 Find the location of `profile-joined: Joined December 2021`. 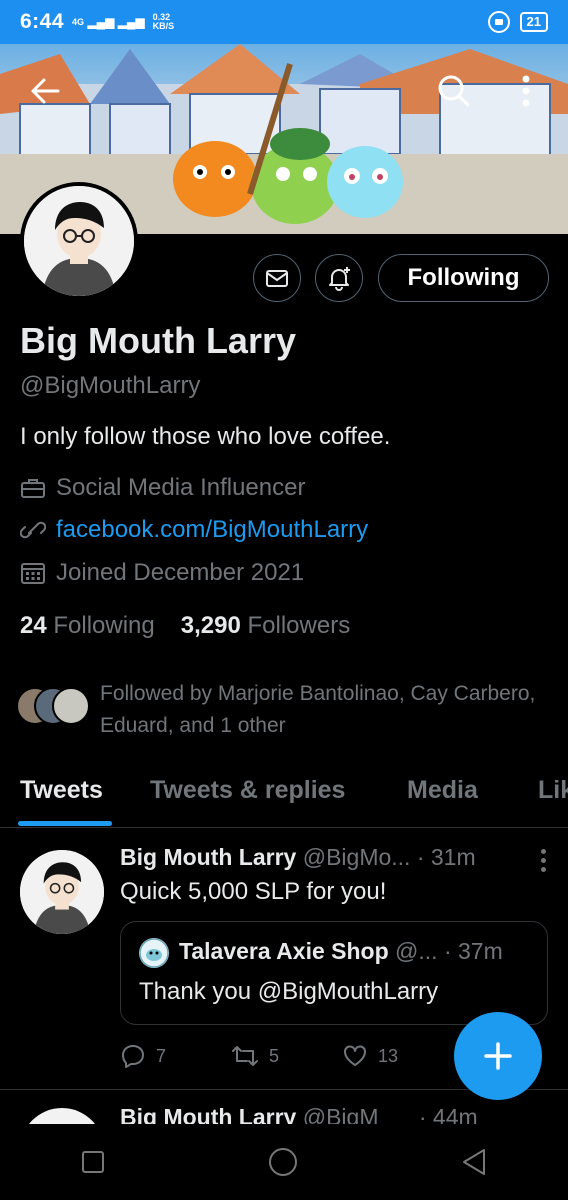

profile-joined: Joined December 2021 is located at coordinates (162, 573).